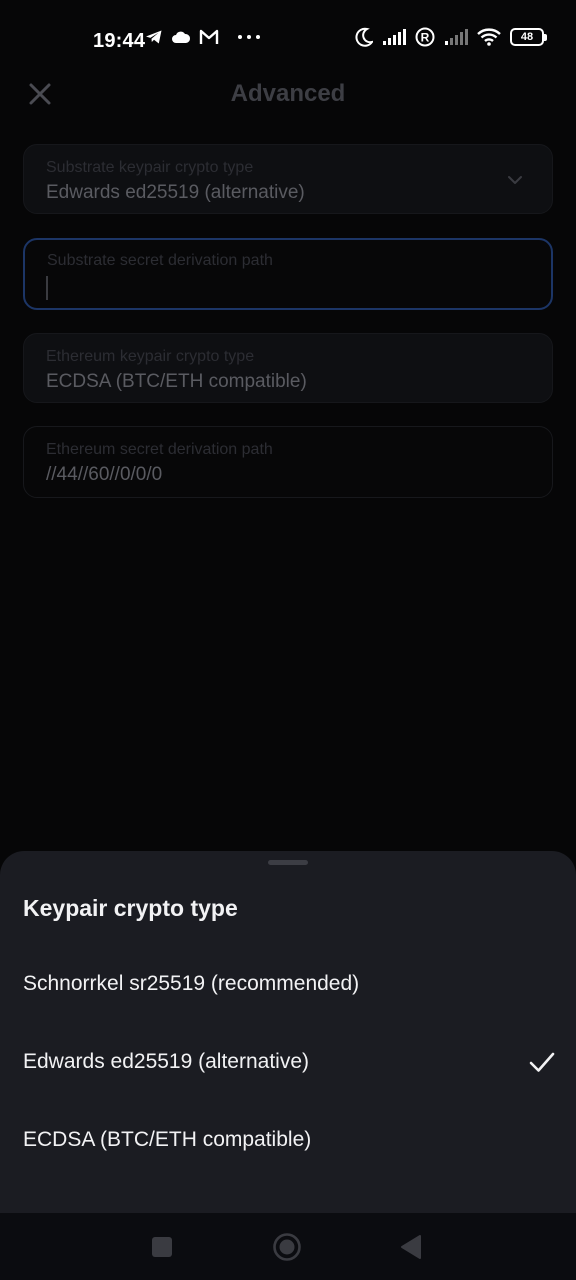 This screenshot has width=576, height=1280. Describe the element at coordinates (150, 167) in the screenshot. I see `field-label: Substrate keypair crypto type` at that location.